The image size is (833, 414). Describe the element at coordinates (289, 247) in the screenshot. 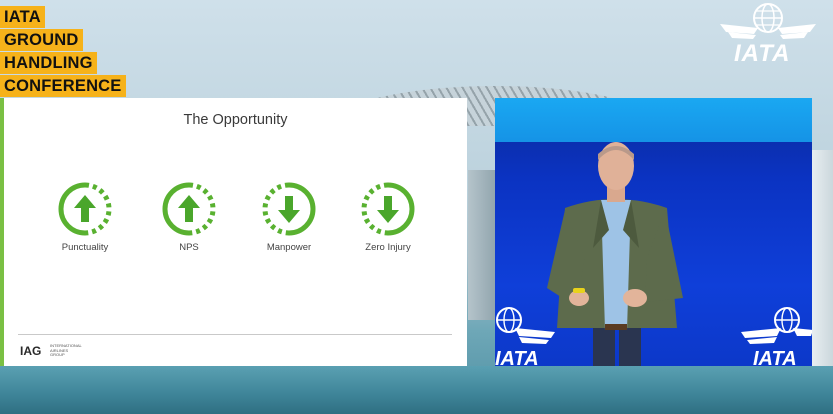

I see `kpi-label: Manpower` at that location.